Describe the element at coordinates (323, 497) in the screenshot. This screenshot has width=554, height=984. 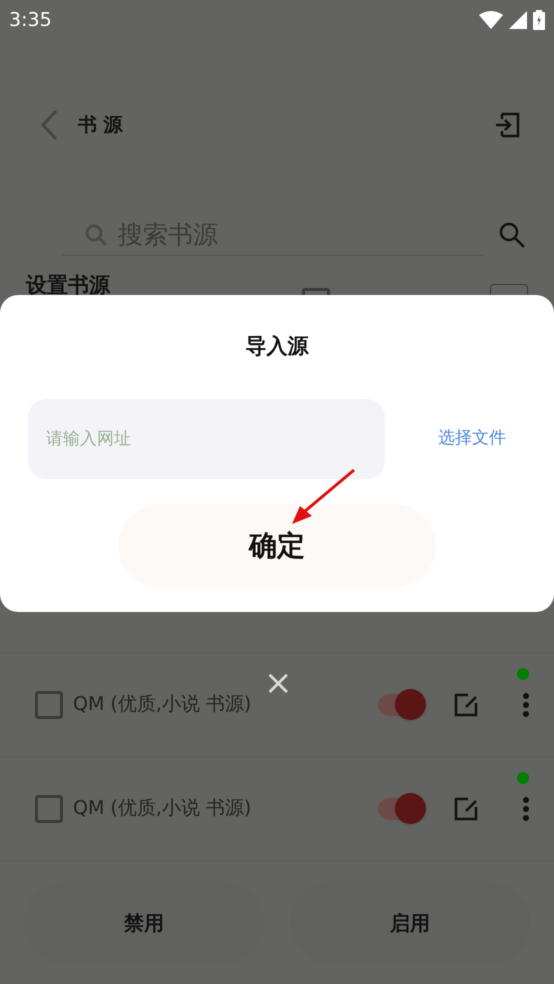
I see `arrow-drawing` at that location.